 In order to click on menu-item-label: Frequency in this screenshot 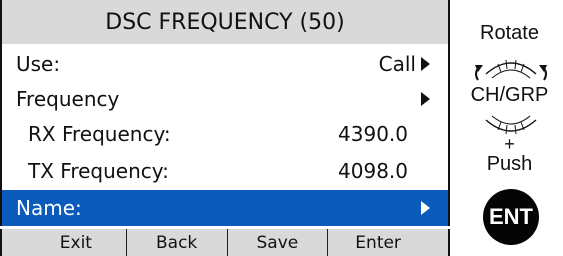, I will do `click(68, 99)`.